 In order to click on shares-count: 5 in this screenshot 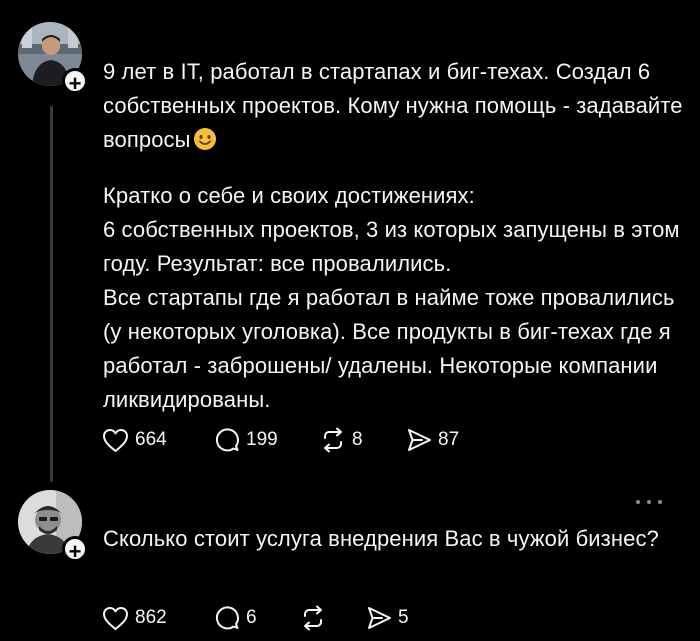, I will do `click(403, 617)`.